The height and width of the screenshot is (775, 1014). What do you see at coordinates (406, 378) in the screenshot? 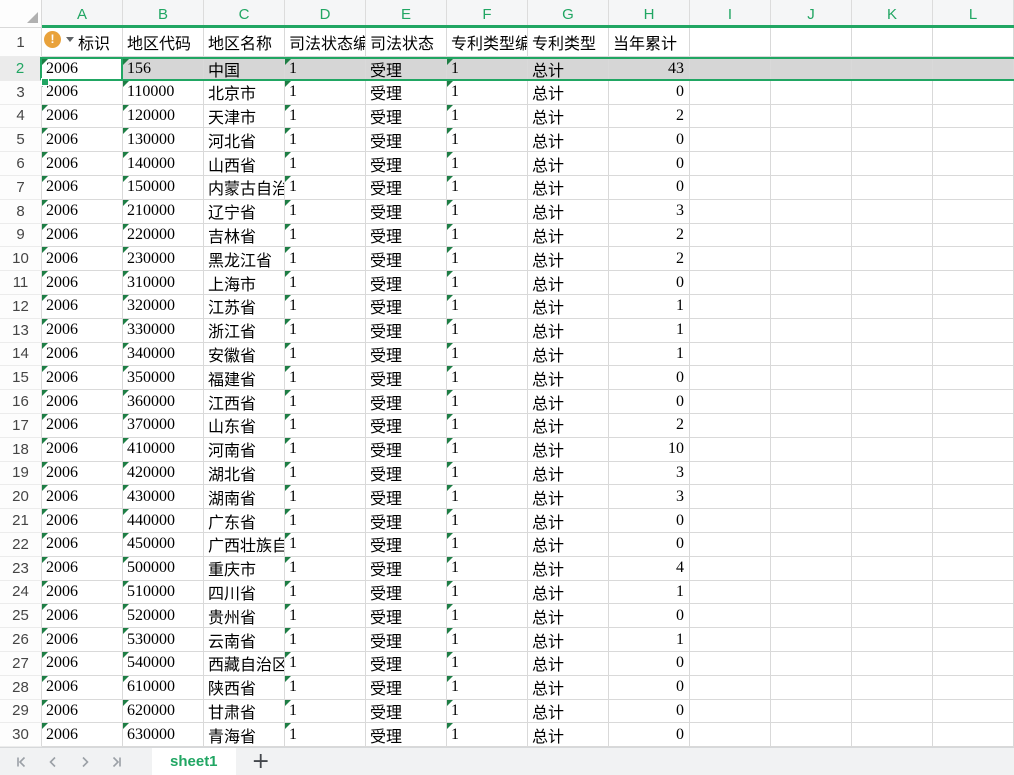
I see `cell-E15: 受理` at bounding box center [406, 378].